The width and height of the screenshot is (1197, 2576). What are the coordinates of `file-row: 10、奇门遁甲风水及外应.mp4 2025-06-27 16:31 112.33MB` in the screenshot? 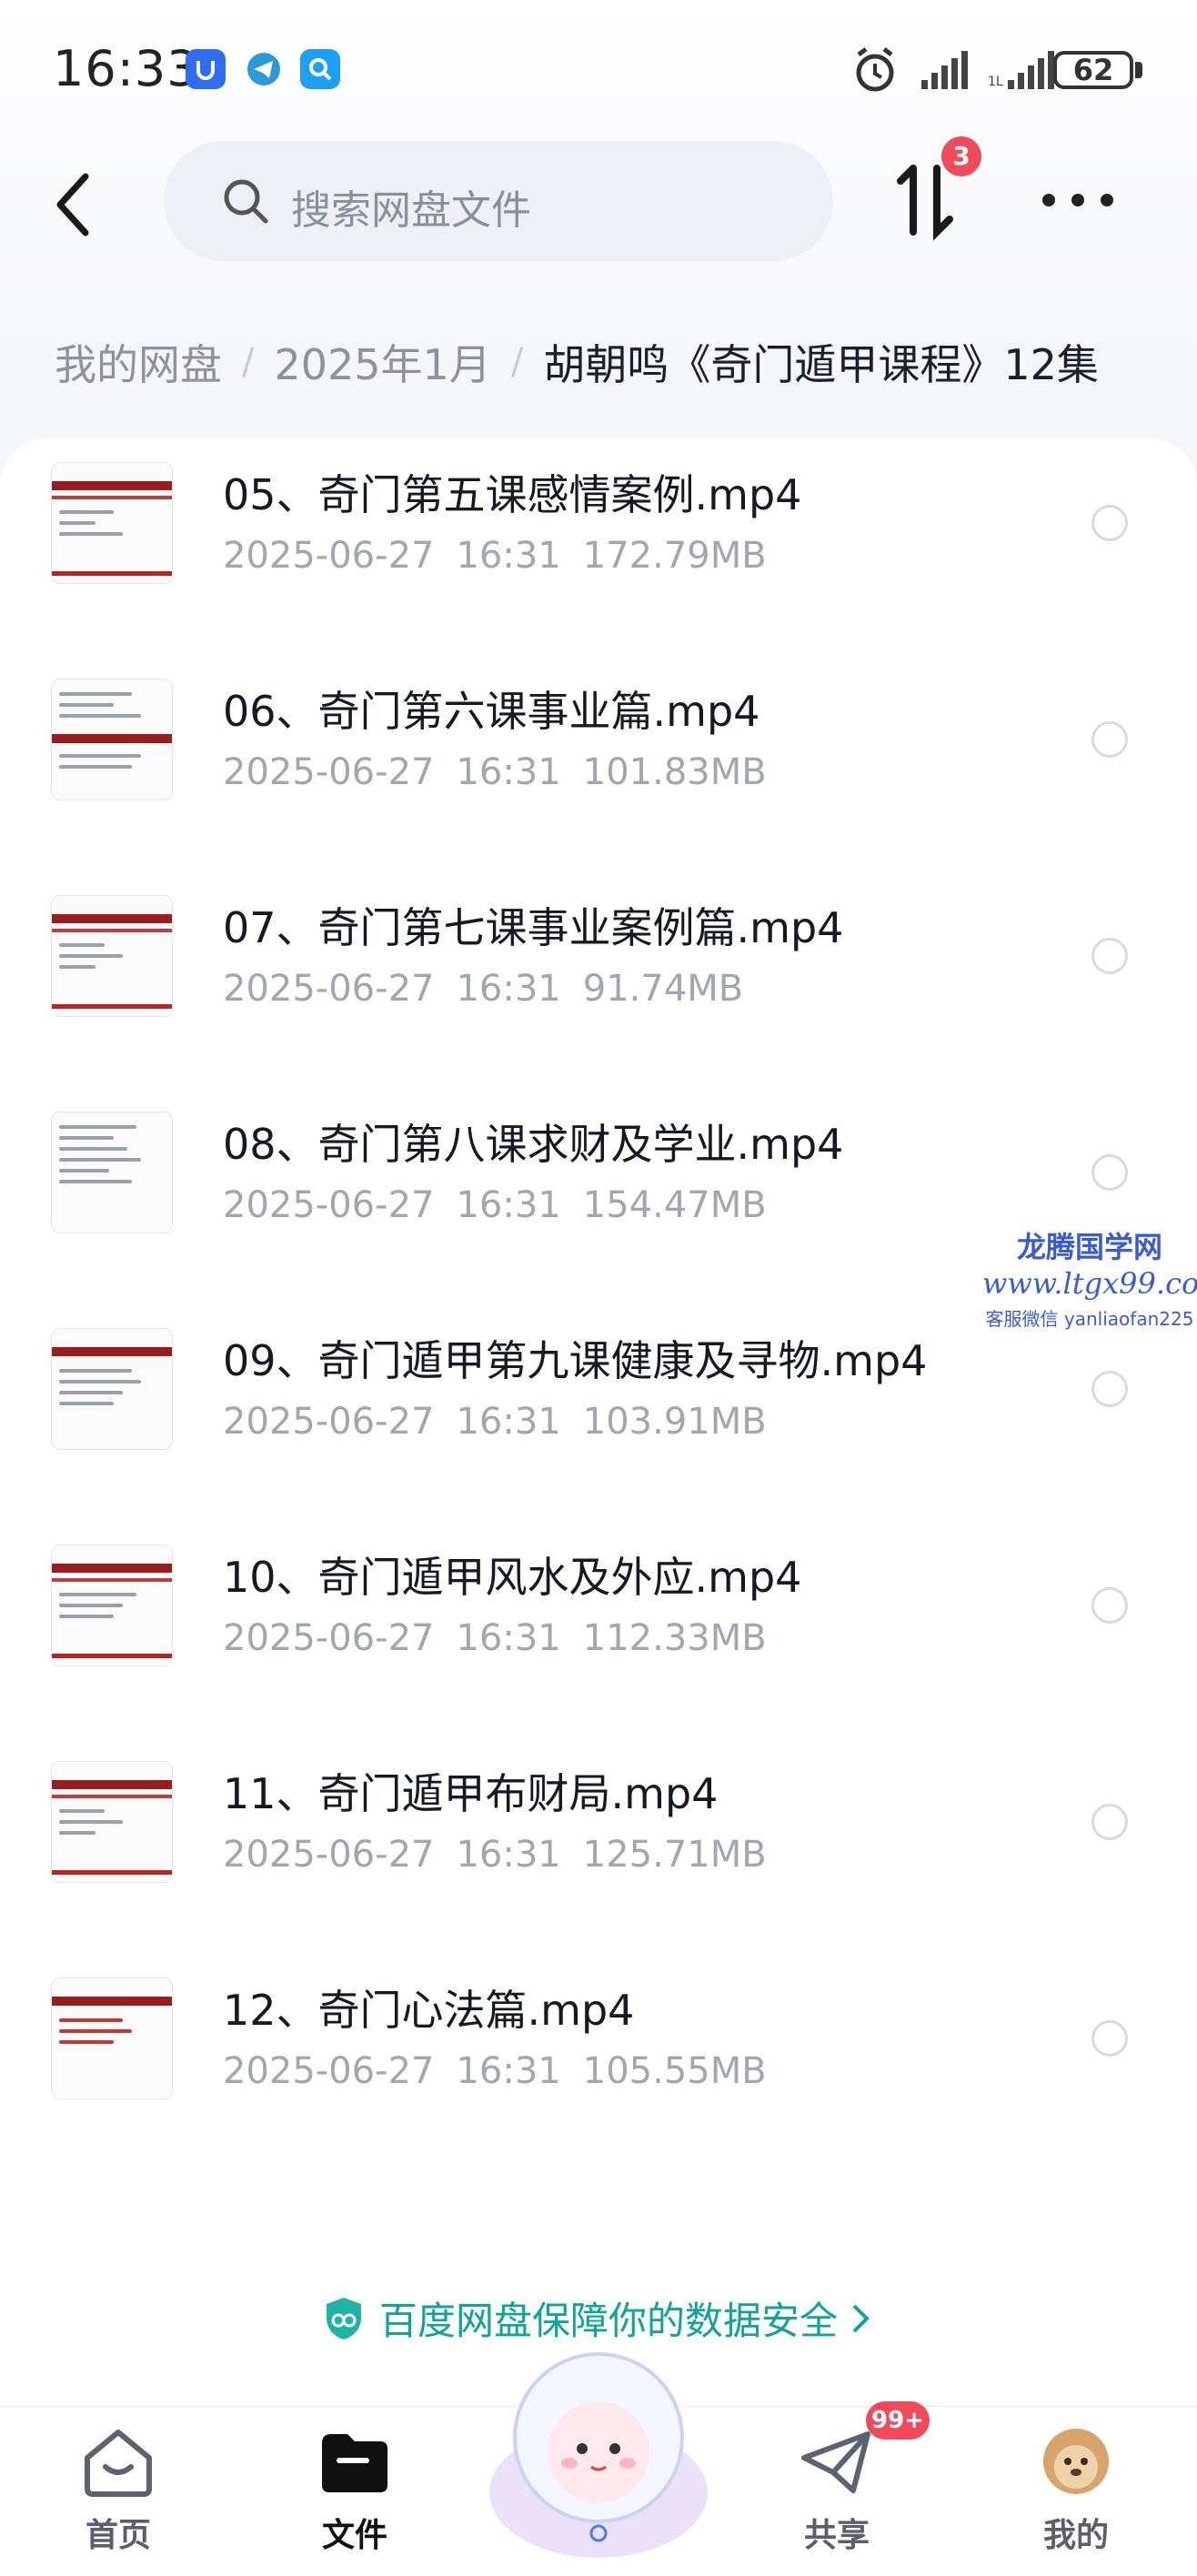 It's located at (598, 1629).